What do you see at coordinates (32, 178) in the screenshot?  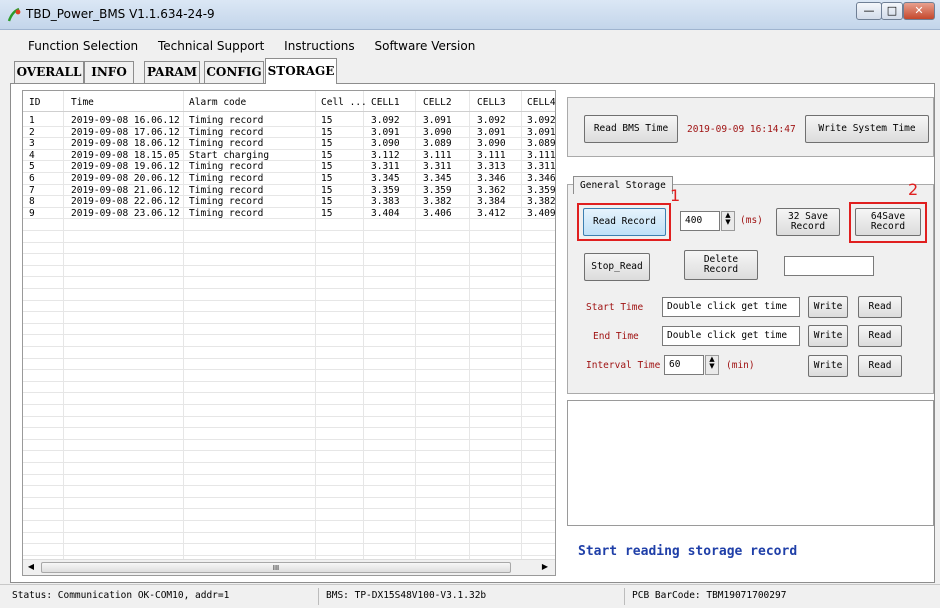 I see `table-cell: 6` at bounding box center [32, 178].